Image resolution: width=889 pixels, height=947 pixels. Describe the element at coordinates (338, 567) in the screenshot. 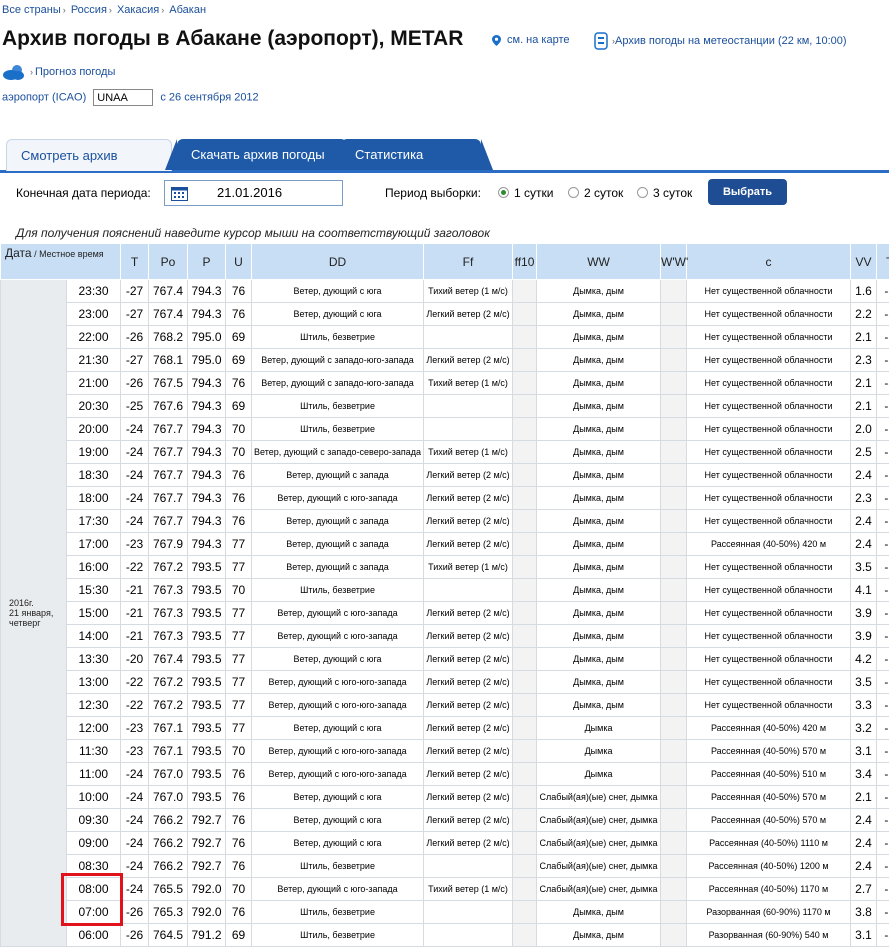

I see `table-cell: Ветер, дующий с запада` at that location.